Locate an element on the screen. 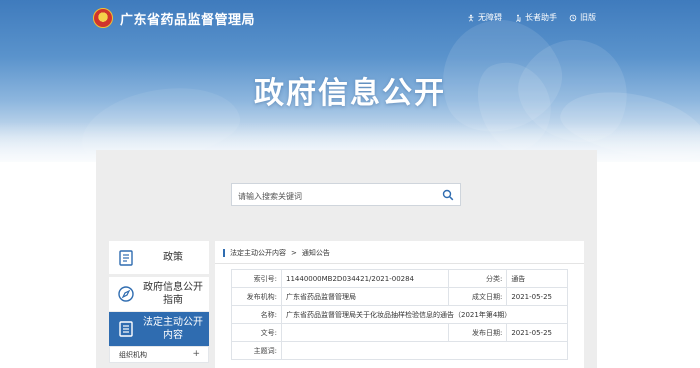 This screenshot has height=368, width=700. meta-label: 名称: is located at coordinates (256, 314).